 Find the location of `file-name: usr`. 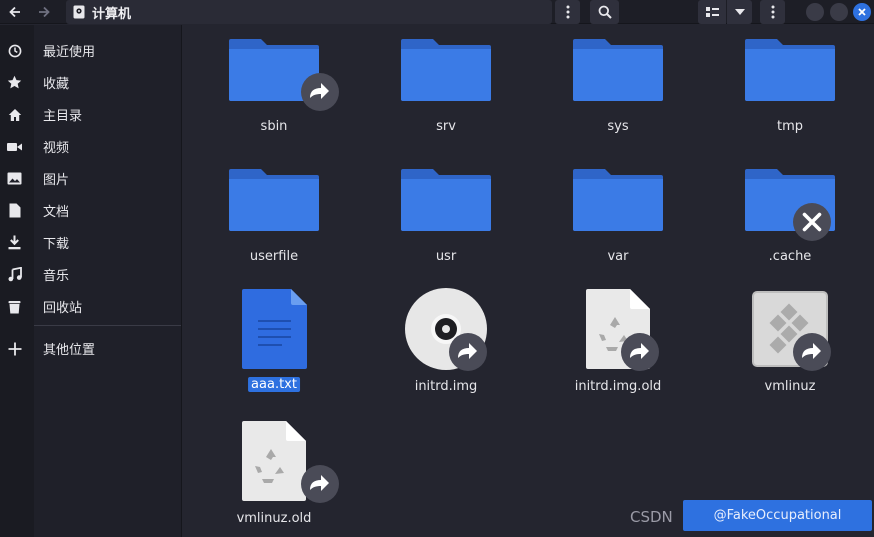

file-name: usr is located at coordinates (446, 256).